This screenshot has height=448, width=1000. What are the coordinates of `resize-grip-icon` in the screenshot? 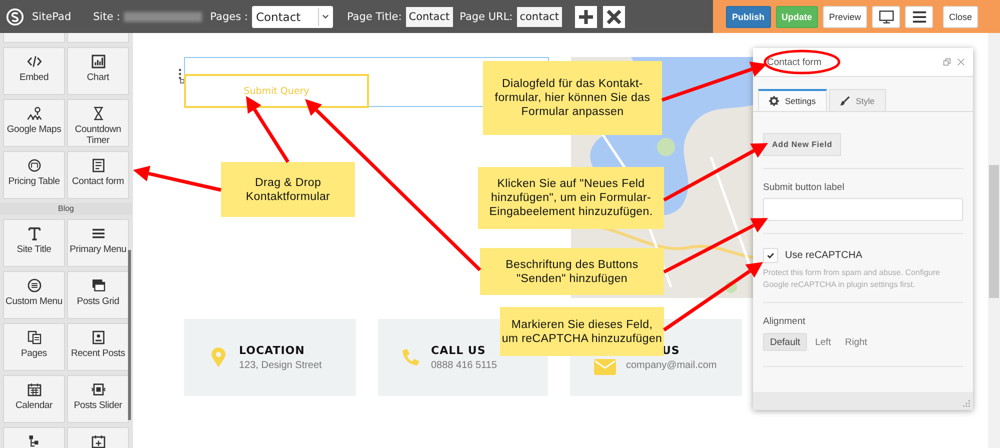 It's located at (966, 403).